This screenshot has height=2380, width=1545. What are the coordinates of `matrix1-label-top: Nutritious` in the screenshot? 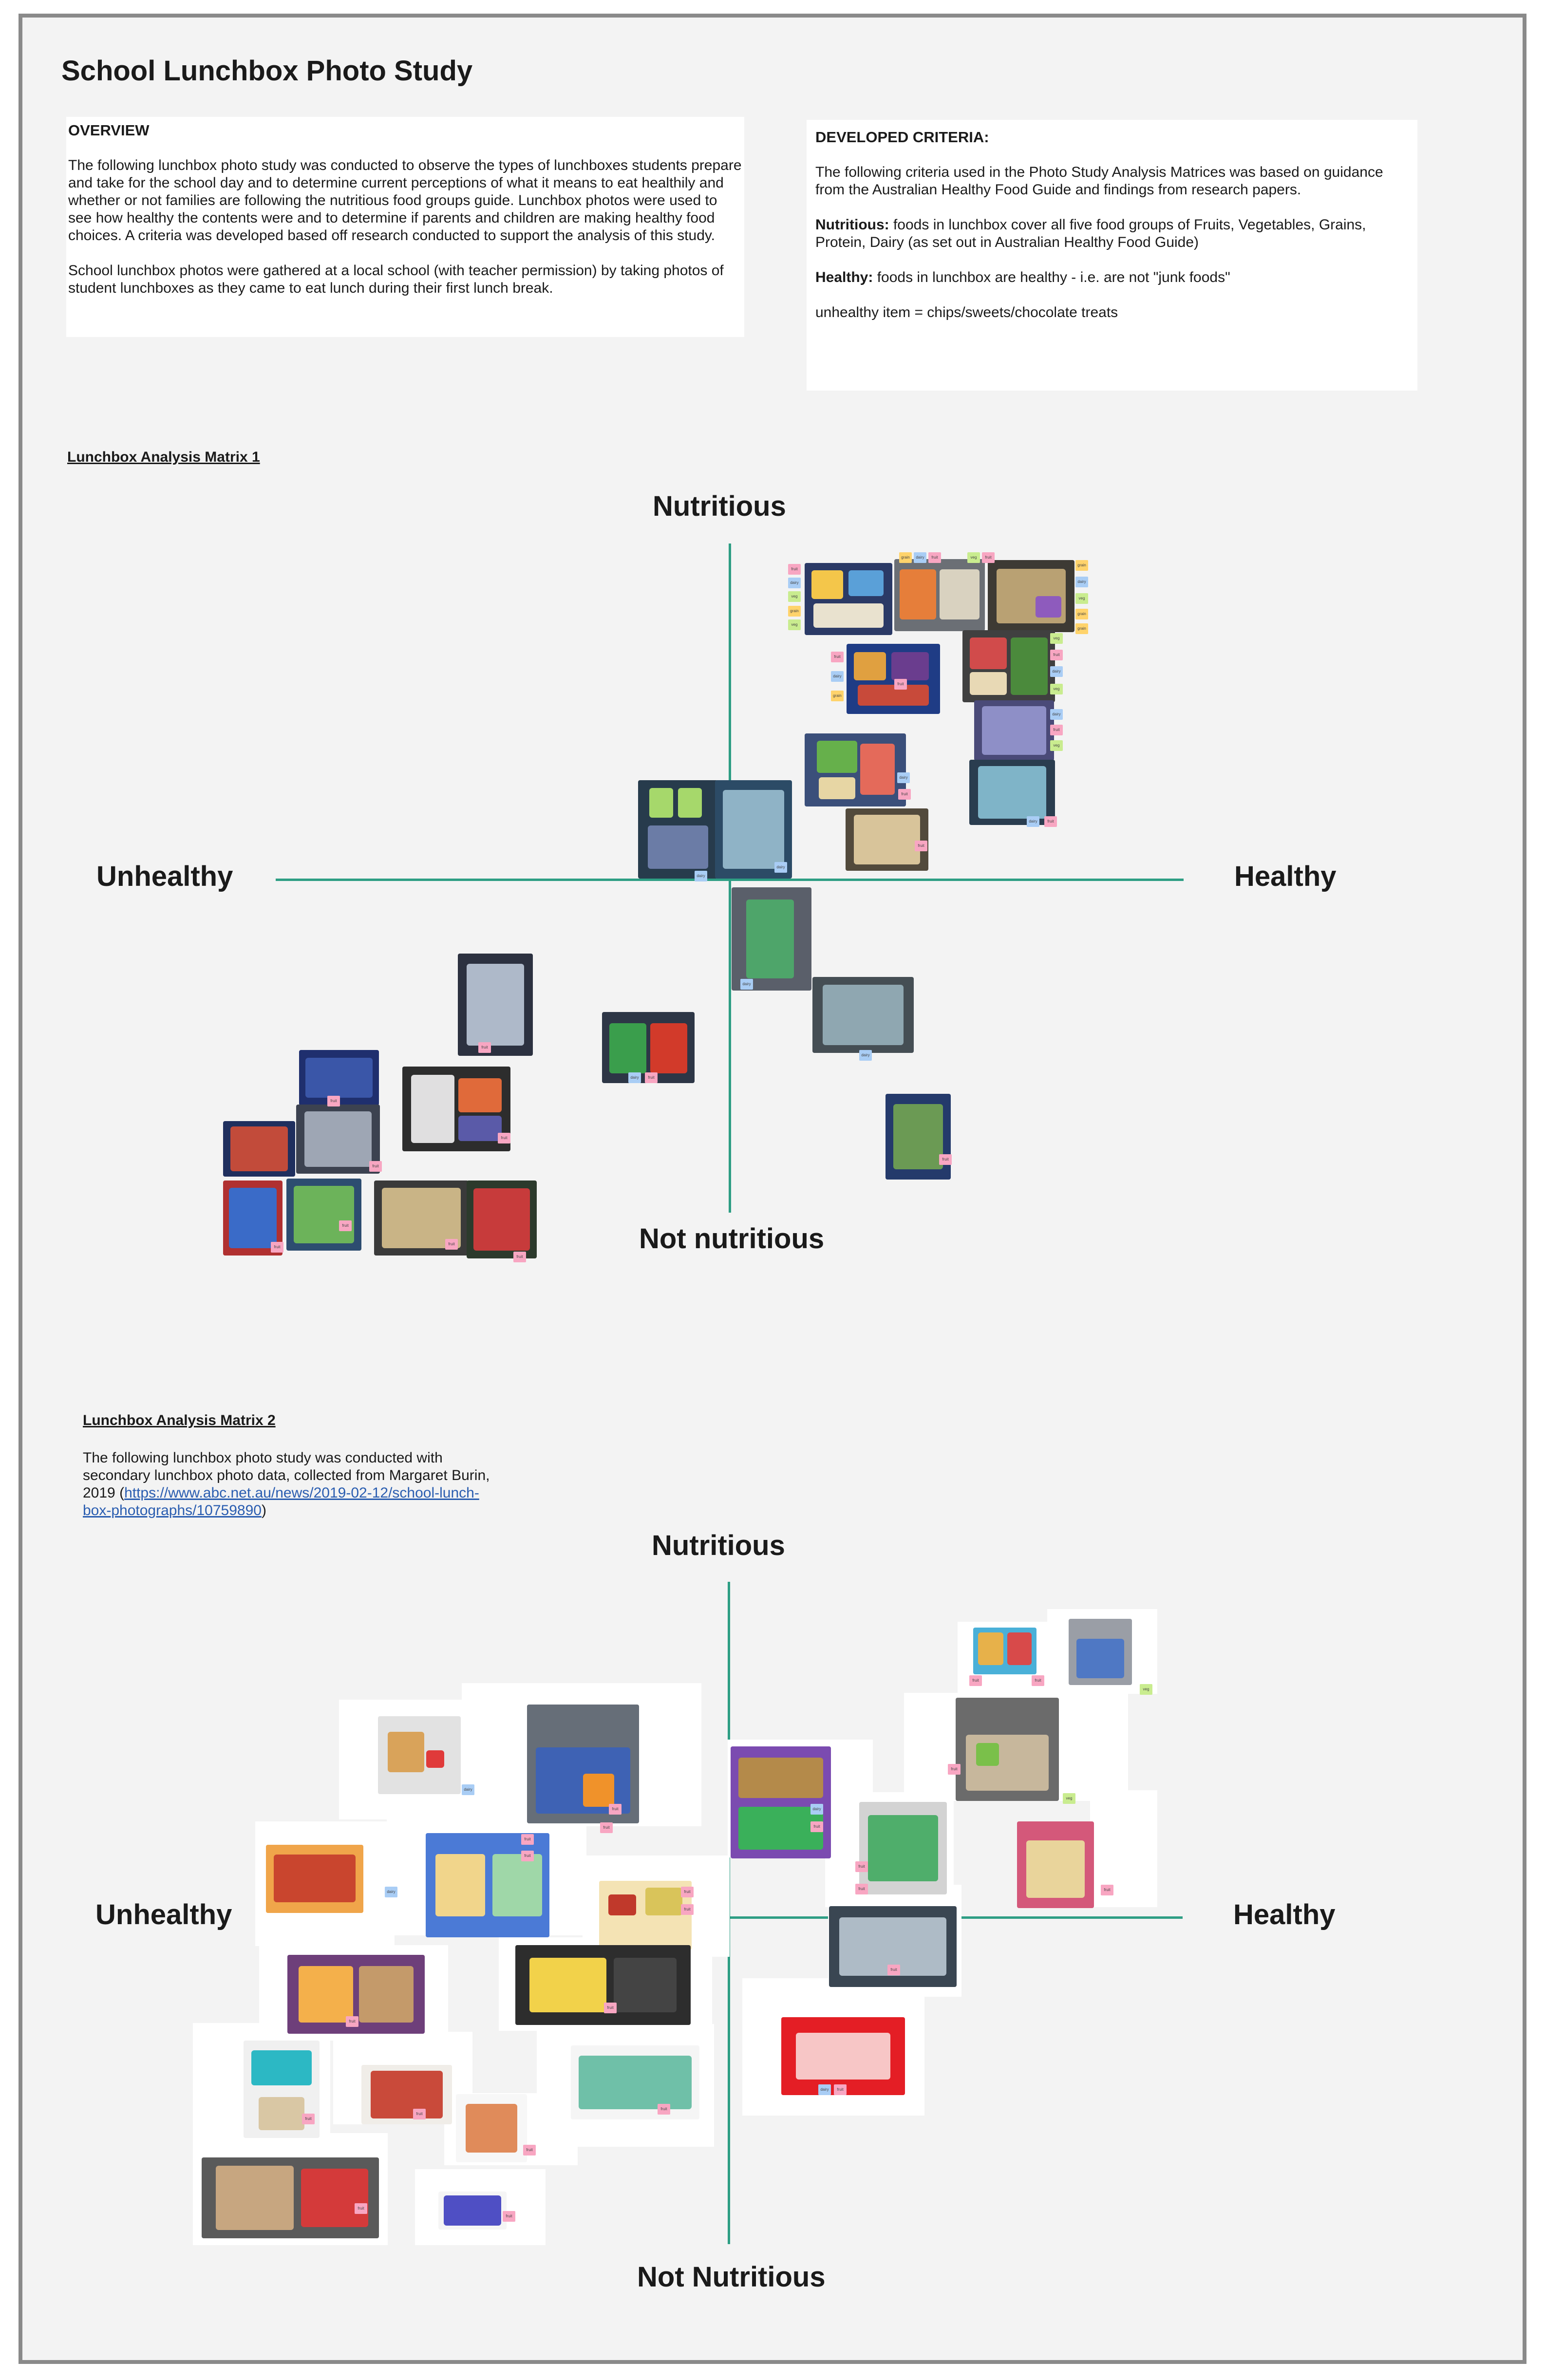 It's located at (719, 506).